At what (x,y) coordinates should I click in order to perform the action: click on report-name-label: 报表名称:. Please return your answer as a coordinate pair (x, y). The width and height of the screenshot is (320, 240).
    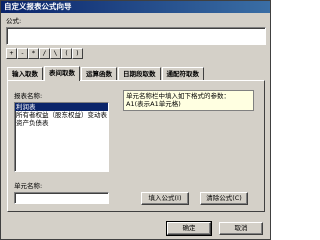
    Looking at the image, I should click on (28, 96).